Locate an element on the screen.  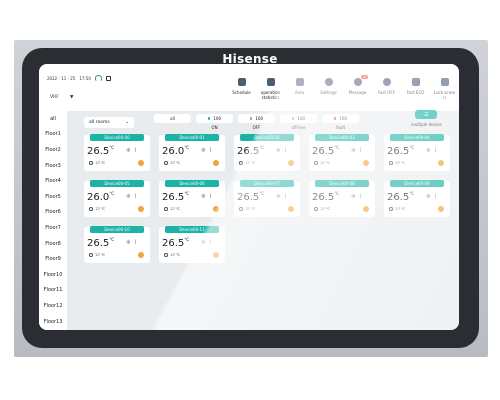
device-card: Device00-02 26.5℃ ❄ ⌇ 27 ℃ is located at coordinates (267, 152).